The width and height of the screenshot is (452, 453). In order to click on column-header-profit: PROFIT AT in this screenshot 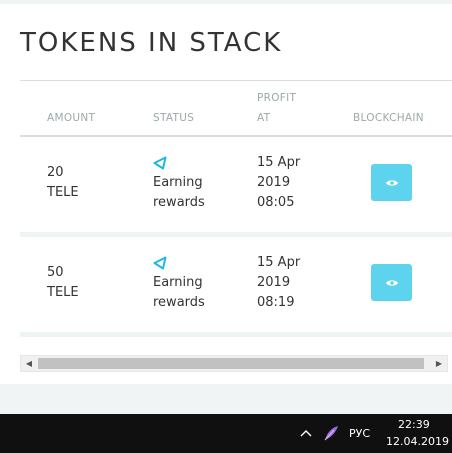, I will do `click(276, 108)`.